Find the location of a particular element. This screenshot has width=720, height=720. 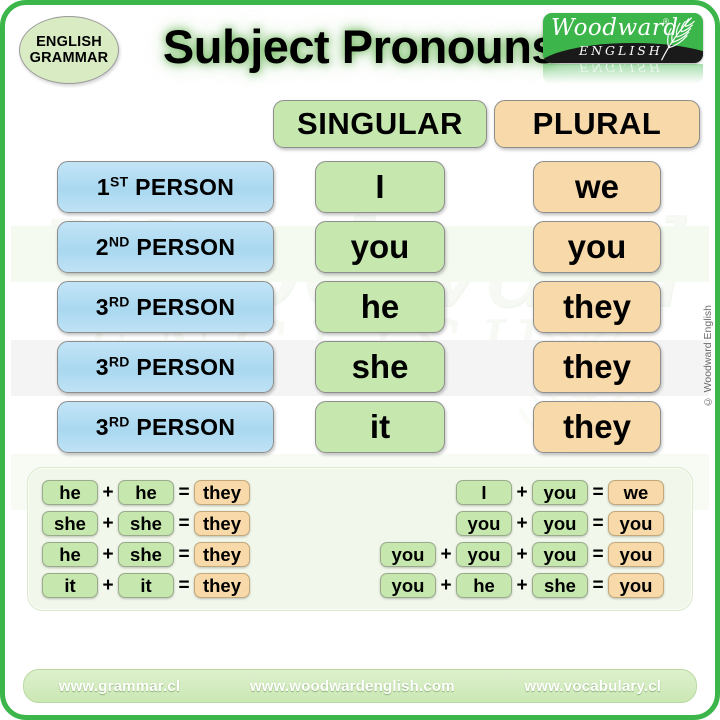

table-row: 3RD PERSON it they is located at coordinates (360, 427).